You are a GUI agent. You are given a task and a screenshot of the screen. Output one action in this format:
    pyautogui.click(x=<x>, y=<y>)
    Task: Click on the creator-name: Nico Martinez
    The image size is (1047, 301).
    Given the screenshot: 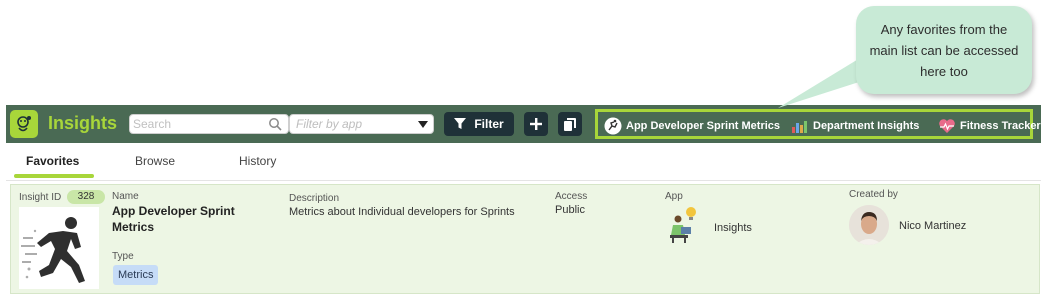 What is the action you would take?
    pyautogui.click(x=932, y=226)
    